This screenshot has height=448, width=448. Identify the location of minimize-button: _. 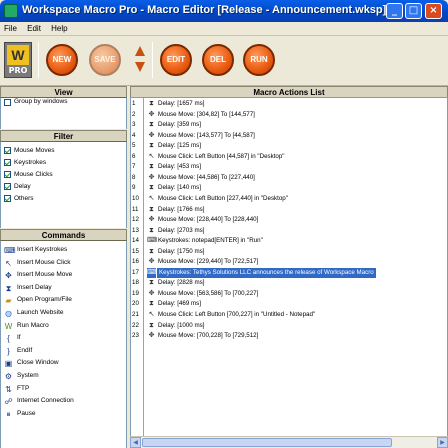
(394, 11).